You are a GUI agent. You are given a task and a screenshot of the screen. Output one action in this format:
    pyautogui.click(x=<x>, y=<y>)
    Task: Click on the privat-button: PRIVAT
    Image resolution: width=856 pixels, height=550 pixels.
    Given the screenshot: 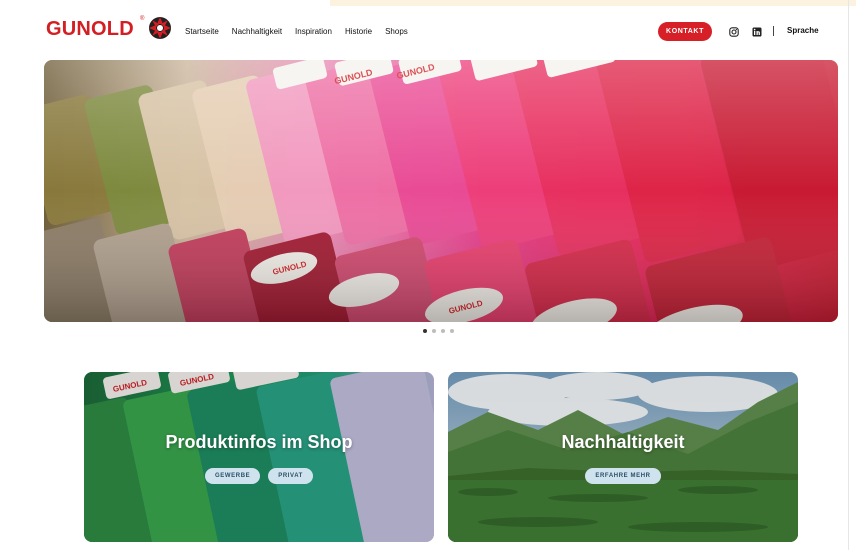 What is the action you would take?
    pyautogui.click(x=290, y=476)
    